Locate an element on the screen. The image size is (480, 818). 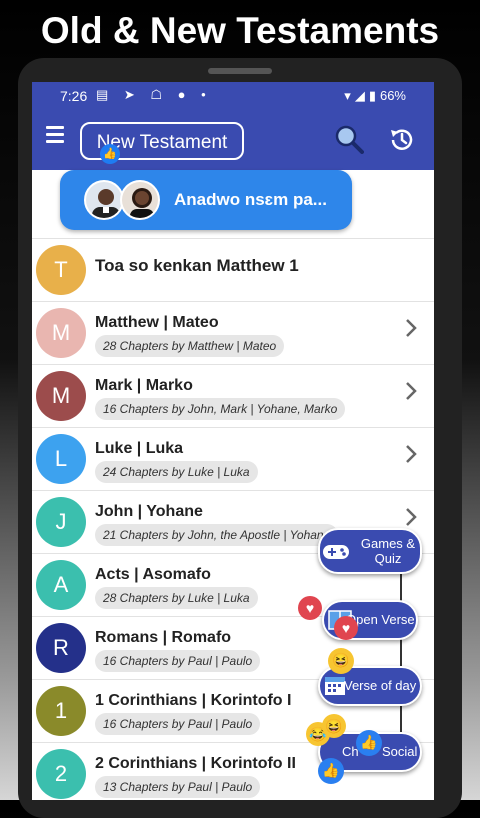
social-label: Social is located at coordinates (400, 751).